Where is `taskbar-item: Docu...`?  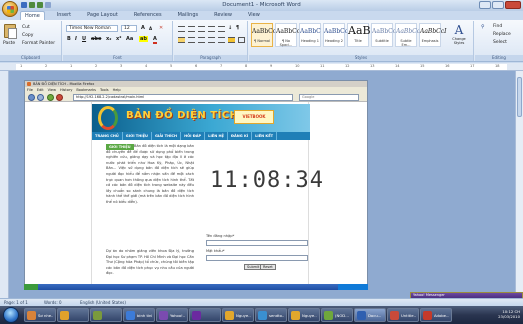
taskbar-item: Docu... is located at coordinates (370, 315).